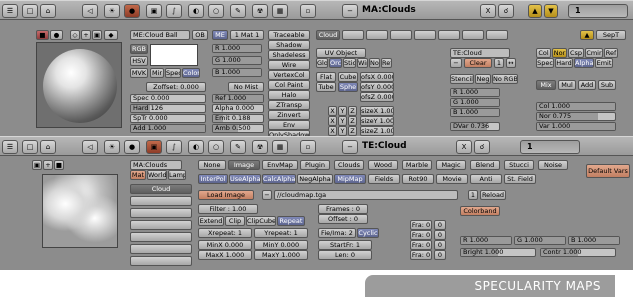 The image size is (633, 297). Describe the element at coordinates (608, 171) in the screenshot. I see `default-vars-button: Default Vars` at that location.